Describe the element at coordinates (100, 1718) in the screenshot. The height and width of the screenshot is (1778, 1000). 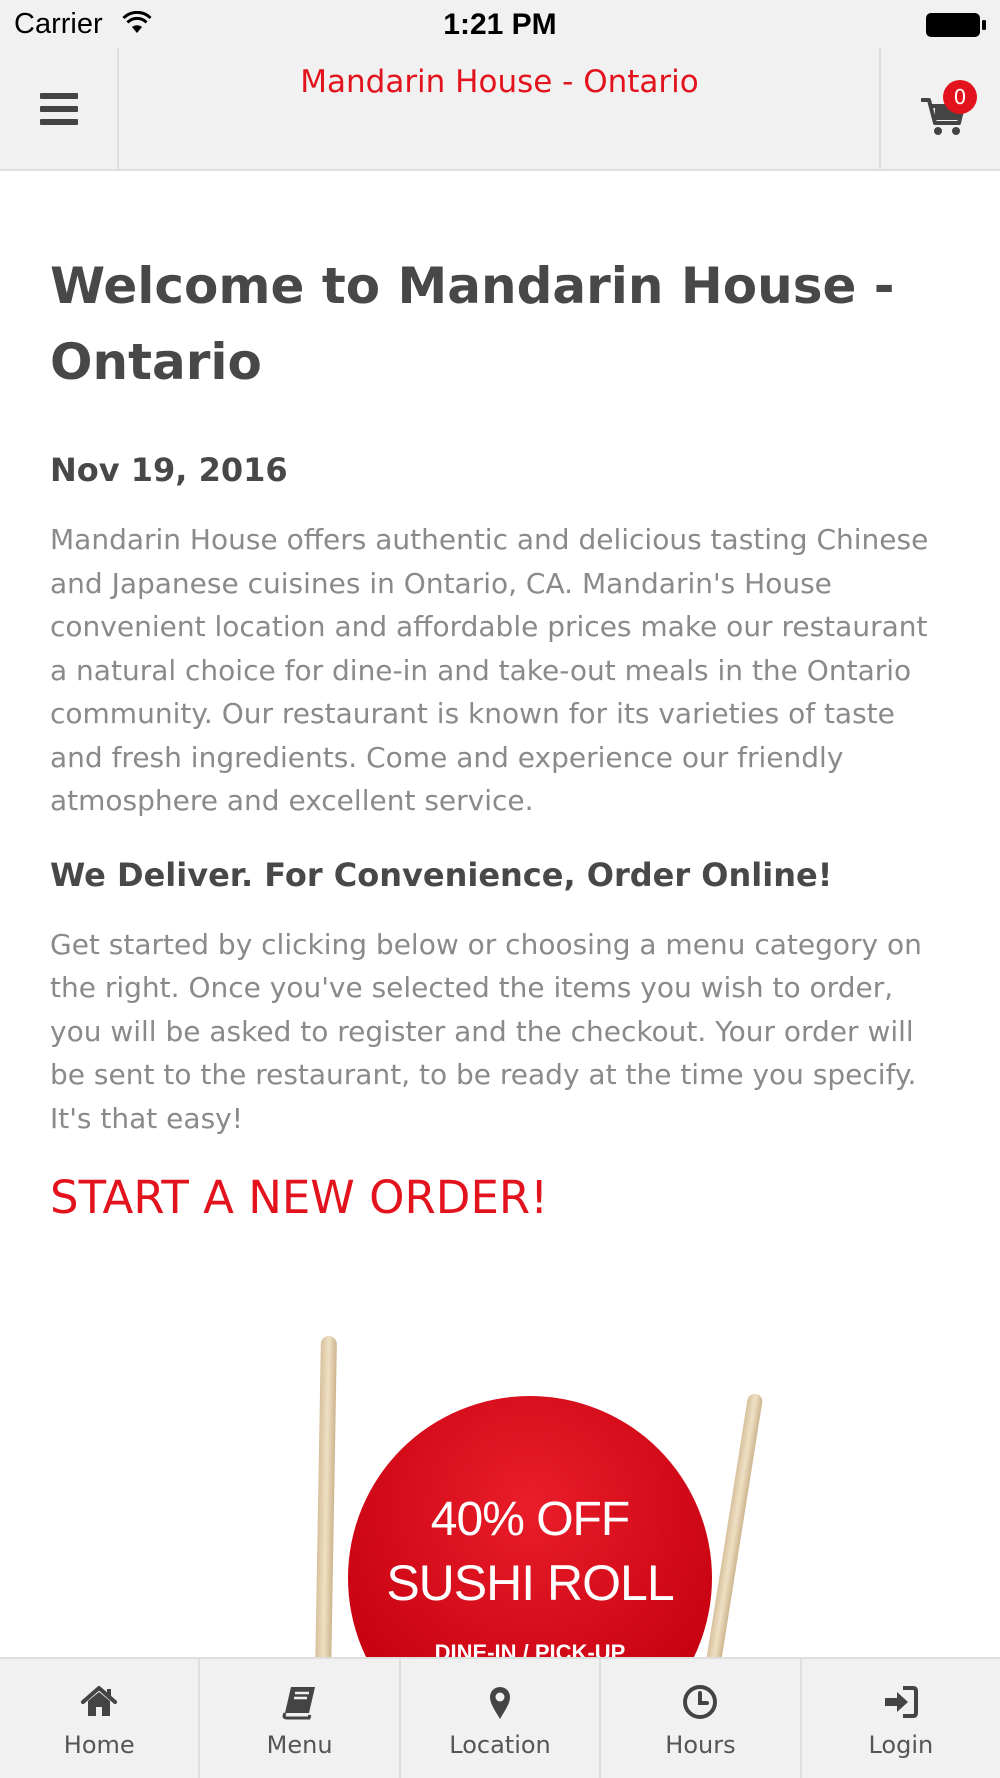
I see `tab-home: Home` at that location.